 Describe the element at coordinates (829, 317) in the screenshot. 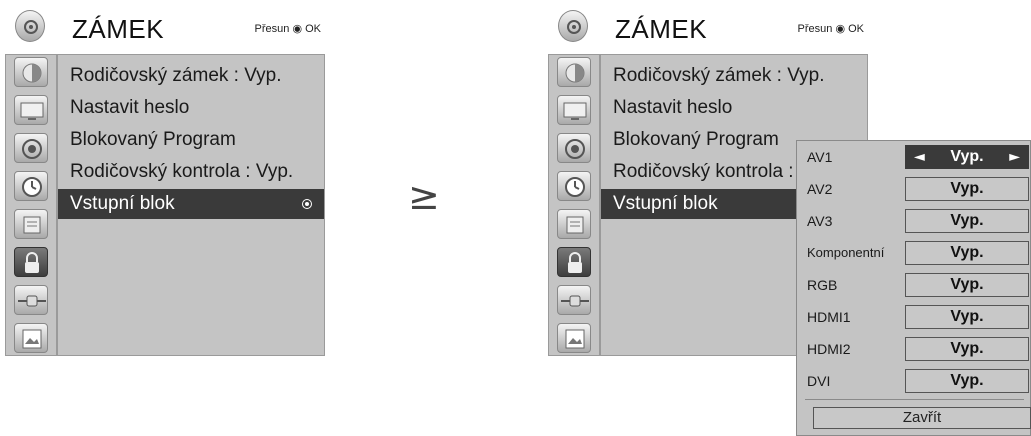

I see `input-label: HDMI1` at that location.